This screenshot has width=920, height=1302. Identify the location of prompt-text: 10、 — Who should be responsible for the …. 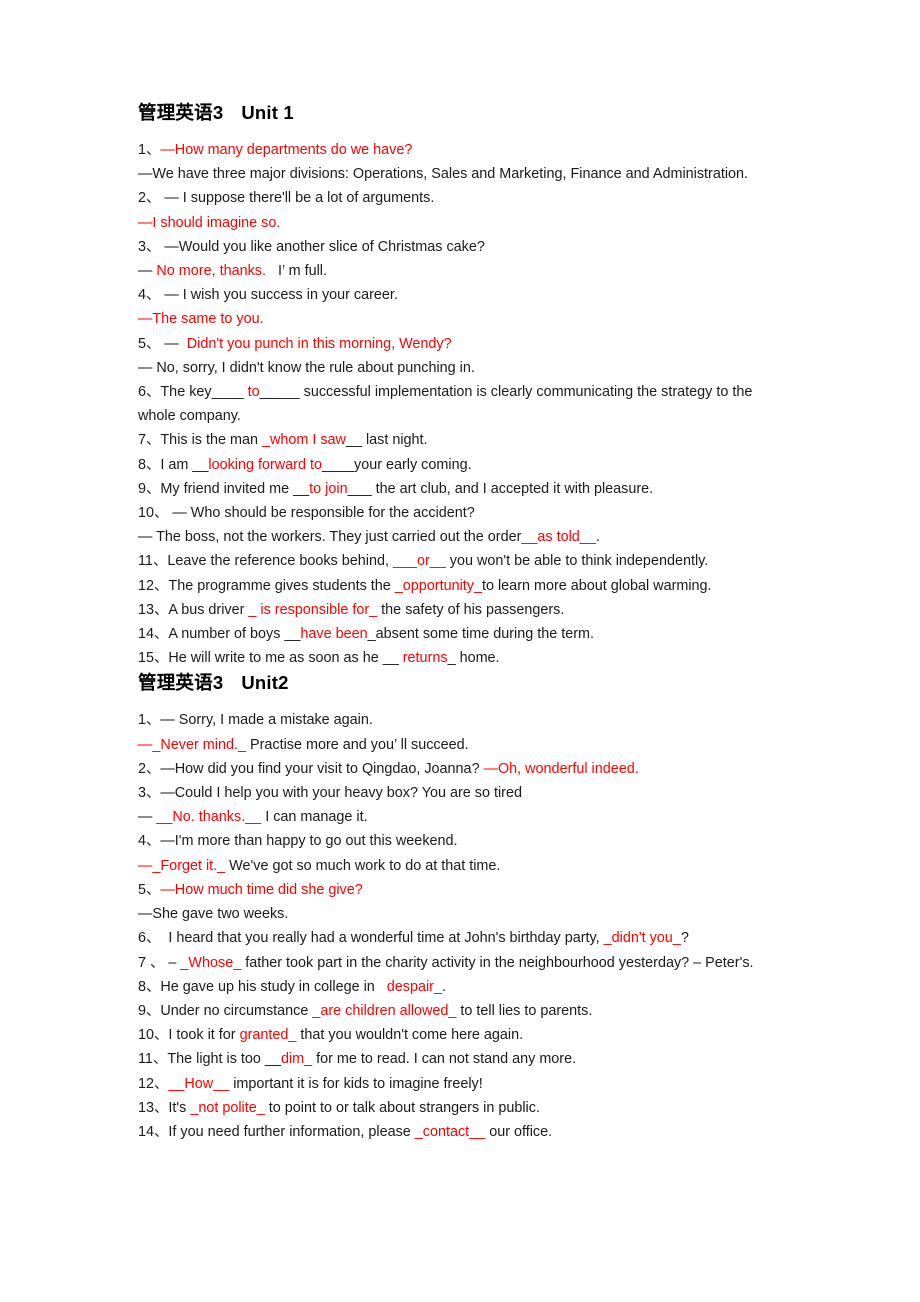
(306, 513).